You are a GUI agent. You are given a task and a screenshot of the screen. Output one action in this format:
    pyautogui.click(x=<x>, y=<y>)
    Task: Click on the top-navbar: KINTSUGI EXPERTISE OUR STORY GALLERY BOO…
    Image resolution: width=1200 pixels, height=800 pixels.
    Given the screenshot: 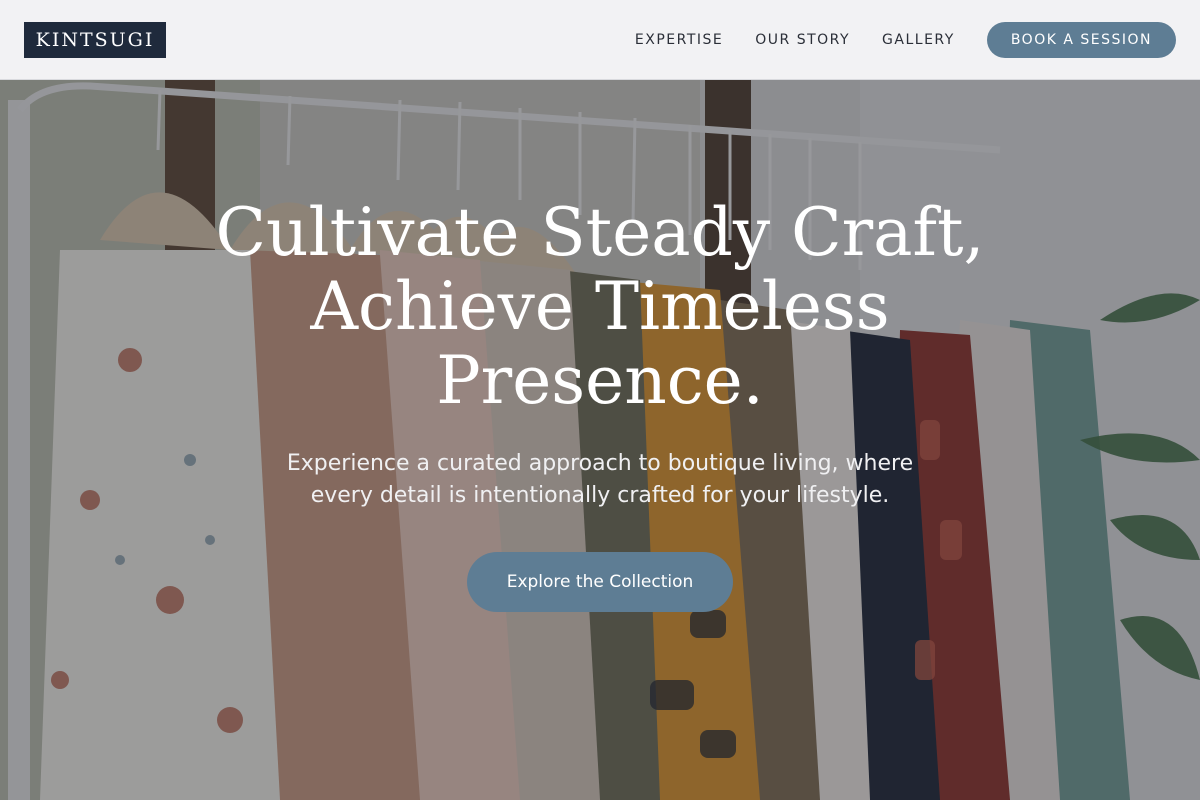 What is the action you would take?
    pyautogui.click(x=600, y=40)
    